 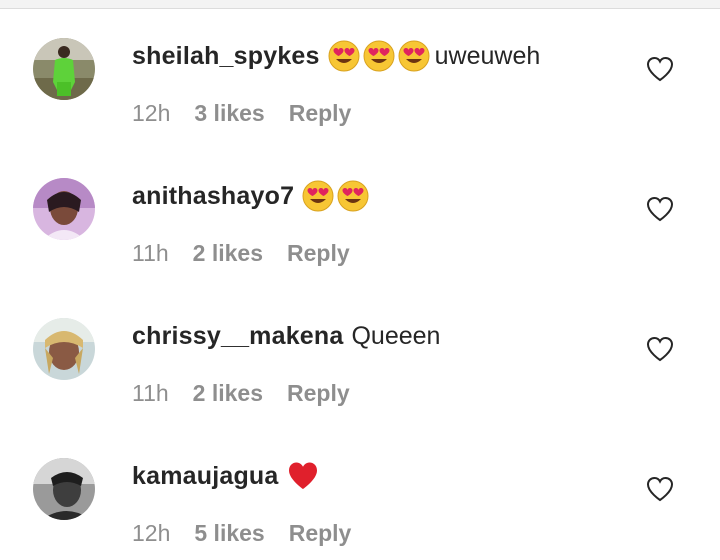 I want to click on likes-count: 3 likes, so click(x=229, y=113).